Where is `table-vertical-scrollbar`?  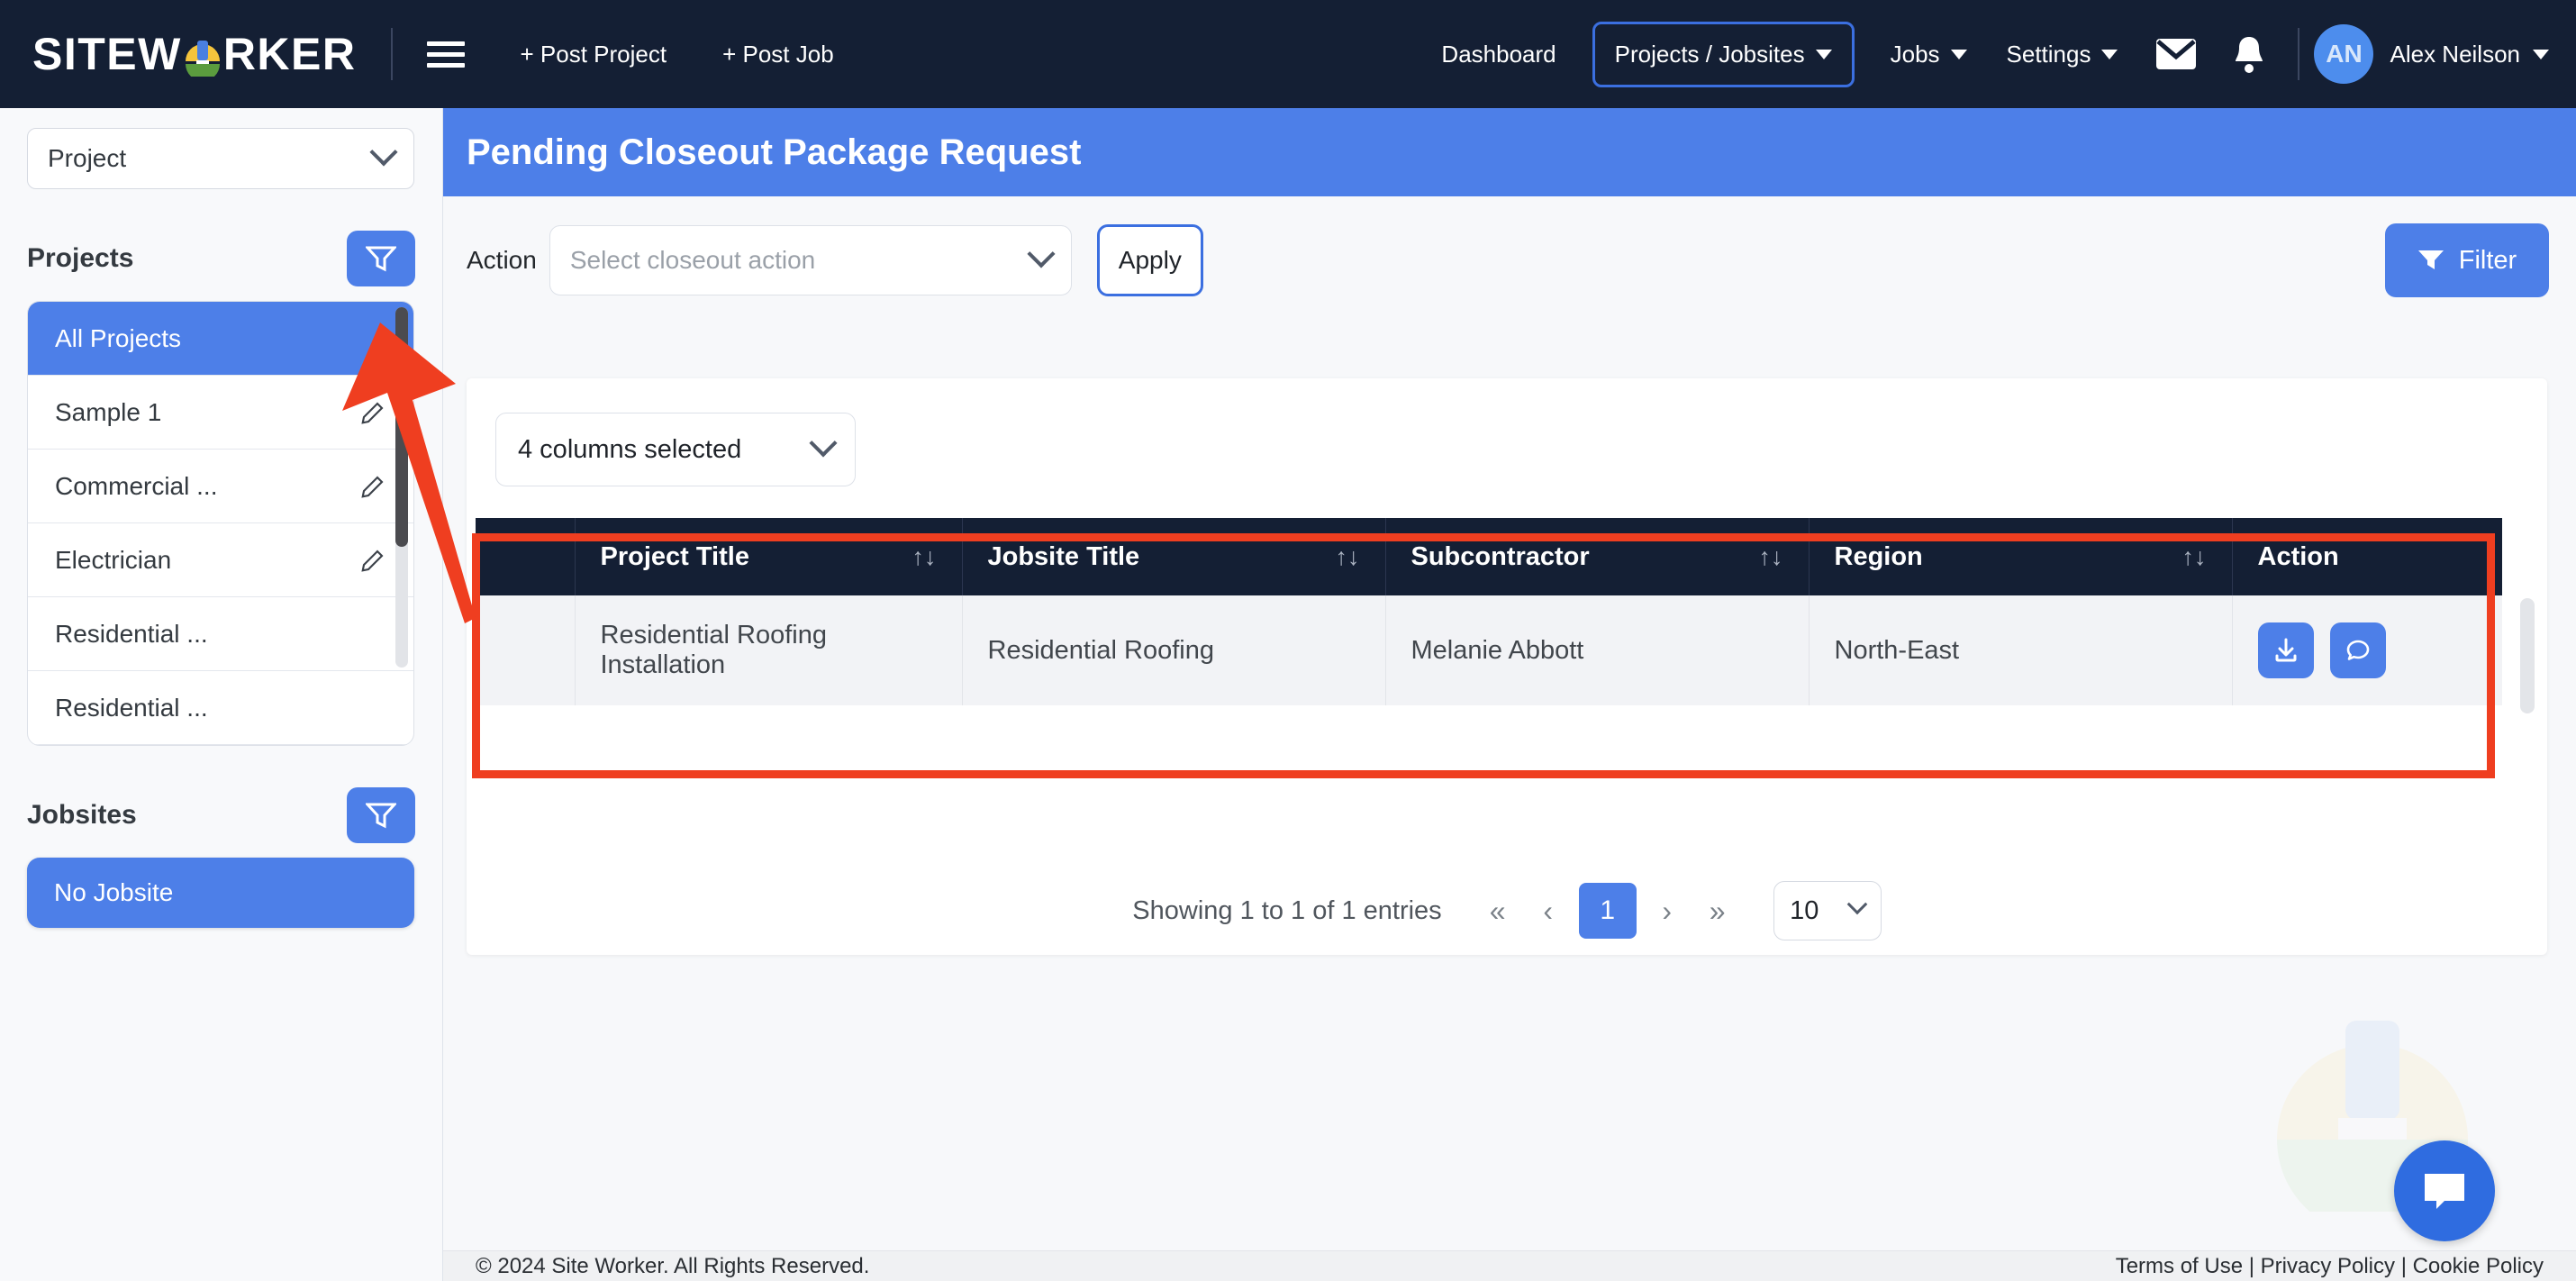
table-vertical-scrollbar is located at coordinates (2527, 655).